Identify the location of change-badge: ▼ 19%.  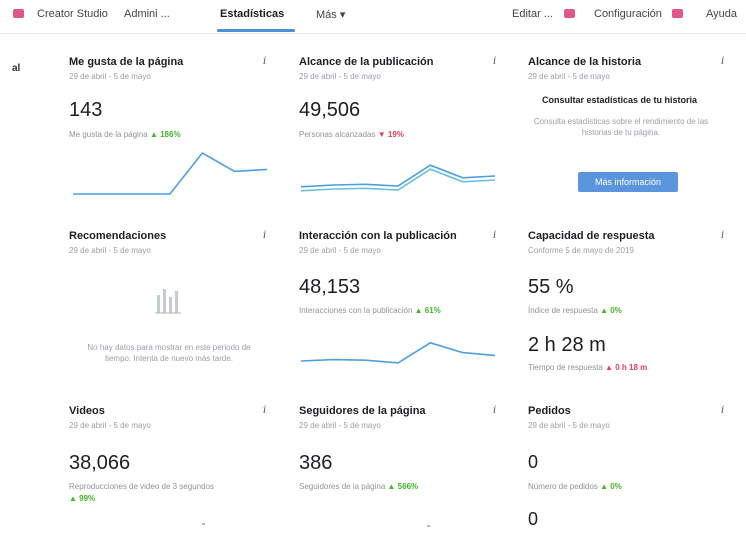
(390, 134).